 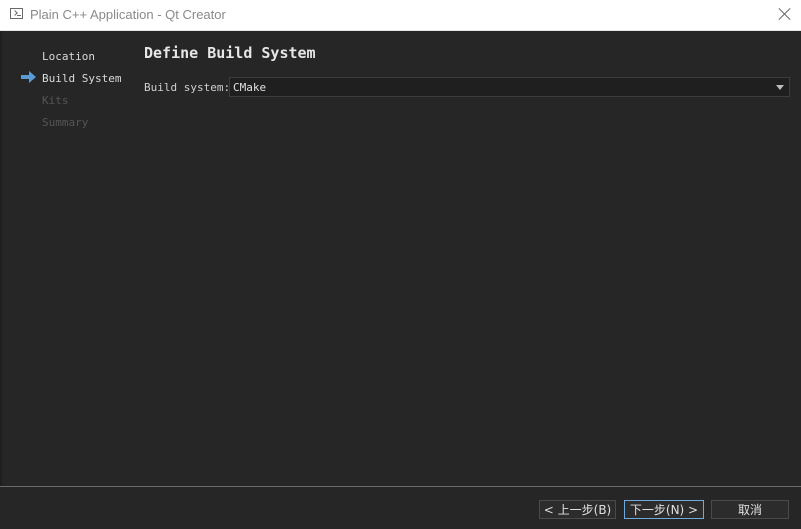 What do you see at coordinates (780, 87) in the screenshot?
I see `chevron-down-icon` at bounding box center [780, 87].